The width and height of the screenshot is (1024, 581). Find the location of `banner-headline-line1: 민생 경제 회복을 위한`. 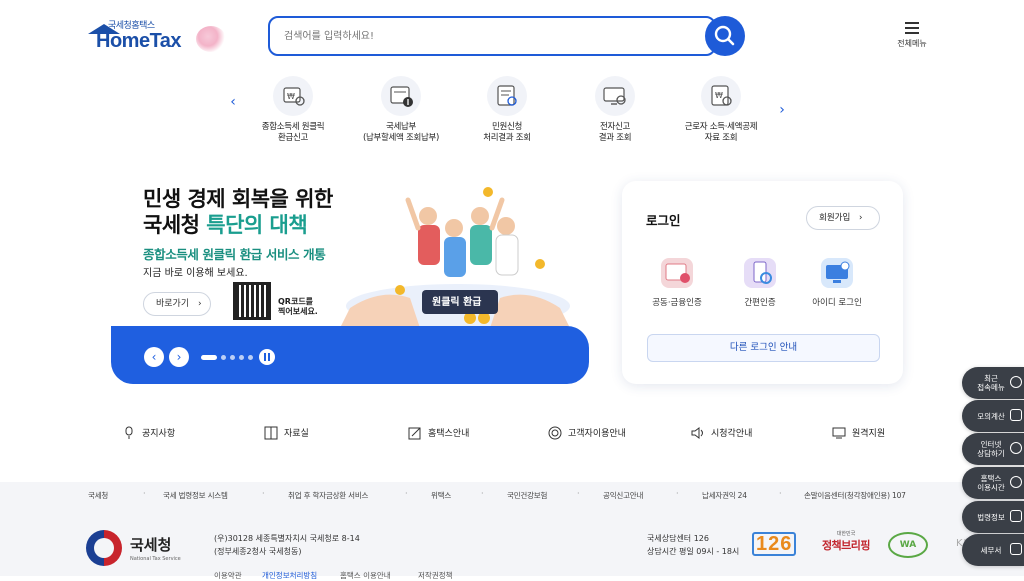

banner-headline-line1: 민생 경제 회복을 위한 is located at coordinates (238, 199).